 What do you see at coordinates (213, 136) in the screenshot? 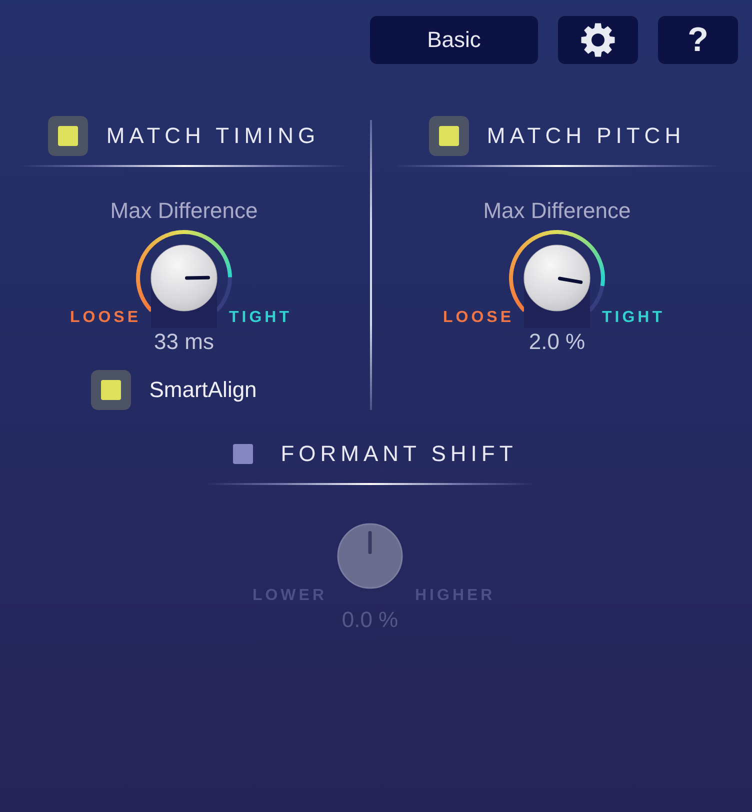
I see `section-title: MATCH TIMING` at bounding box center [213, 136].